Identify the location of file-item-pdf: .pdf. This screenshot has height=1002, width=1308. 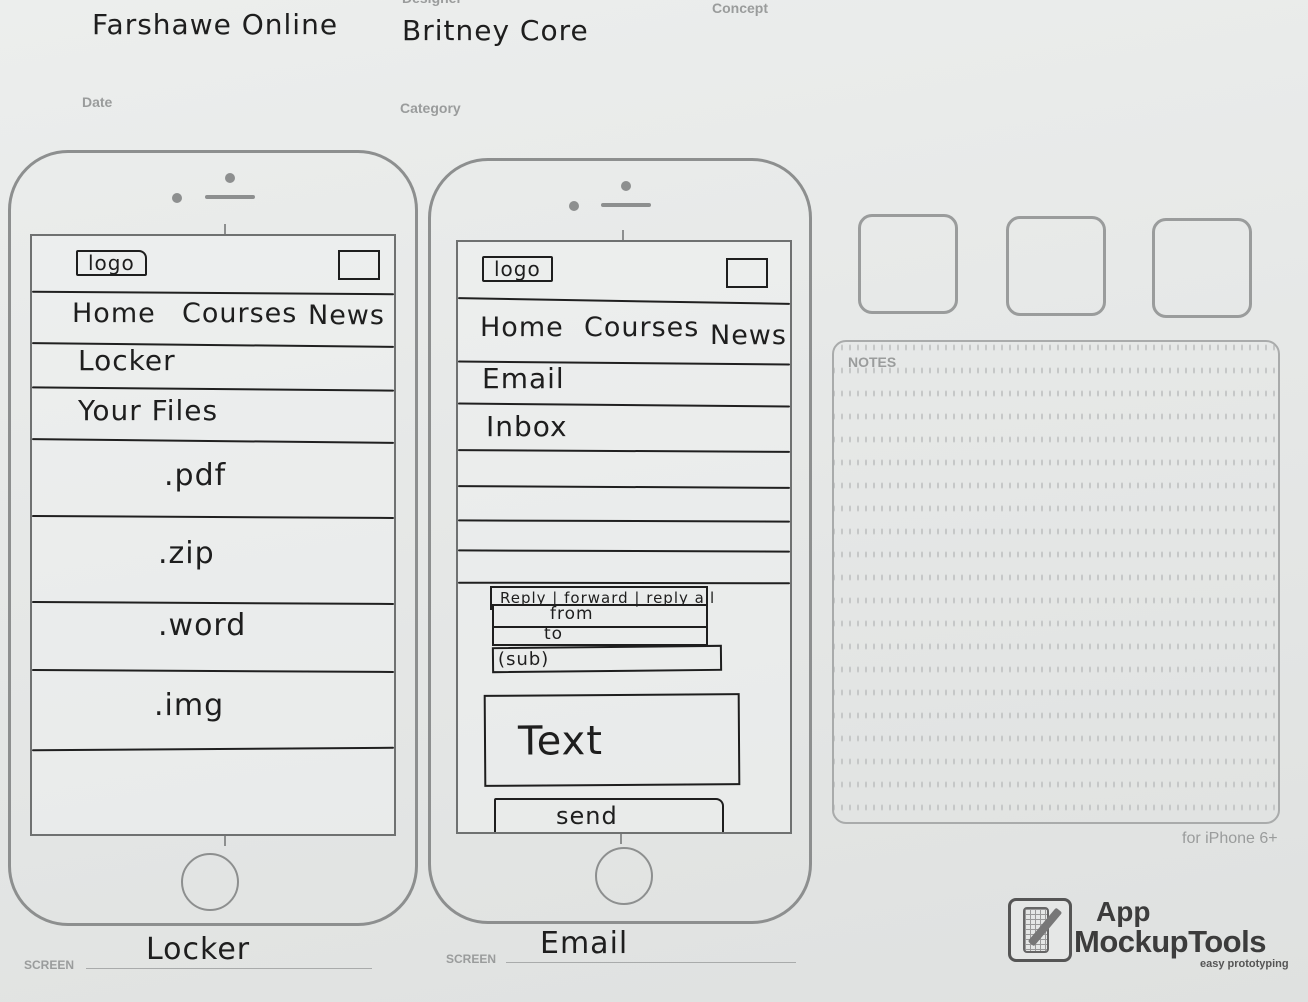
(195, 475).